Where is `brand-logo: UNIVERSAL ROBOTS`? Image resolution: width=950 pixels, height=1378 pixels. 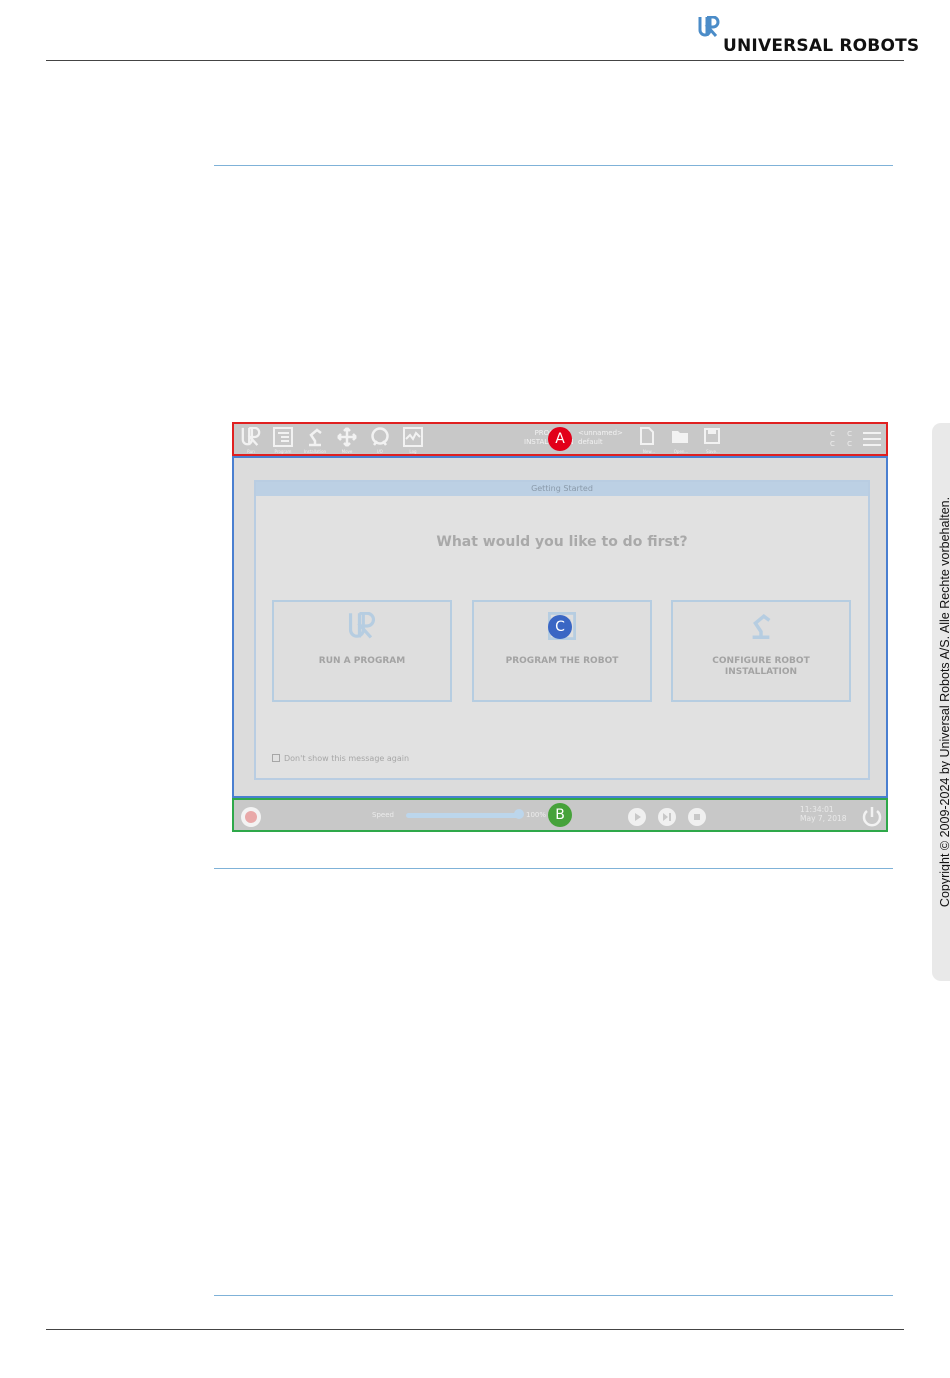
brand-logo: UNIVERSAL ROBOTS is located at coordinates (808, 36).